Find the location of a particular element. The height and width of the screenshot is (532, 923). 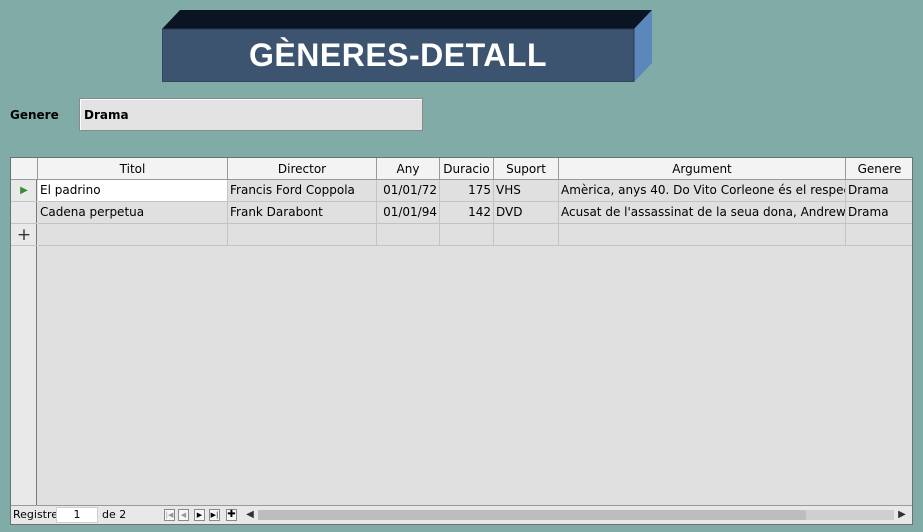

record-navigator: Registre 1 de 2 |◀ ◀ ▶ ▶| ✚ ◀ ▶ is located at coordinates (461, 514).